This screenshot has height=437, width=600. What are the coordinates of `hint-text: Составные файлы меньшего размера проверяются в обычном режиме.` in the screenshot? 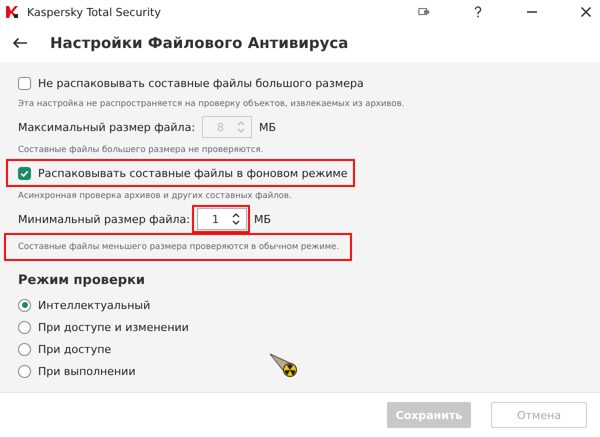 It's located at (179, 247).